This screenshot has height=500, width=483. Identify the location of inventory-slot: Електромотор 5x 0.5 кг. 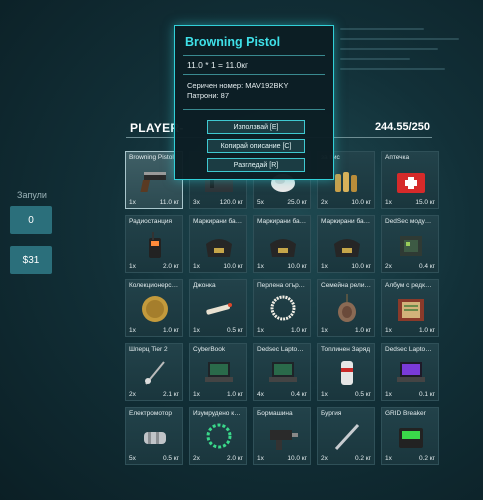
(154, 436).